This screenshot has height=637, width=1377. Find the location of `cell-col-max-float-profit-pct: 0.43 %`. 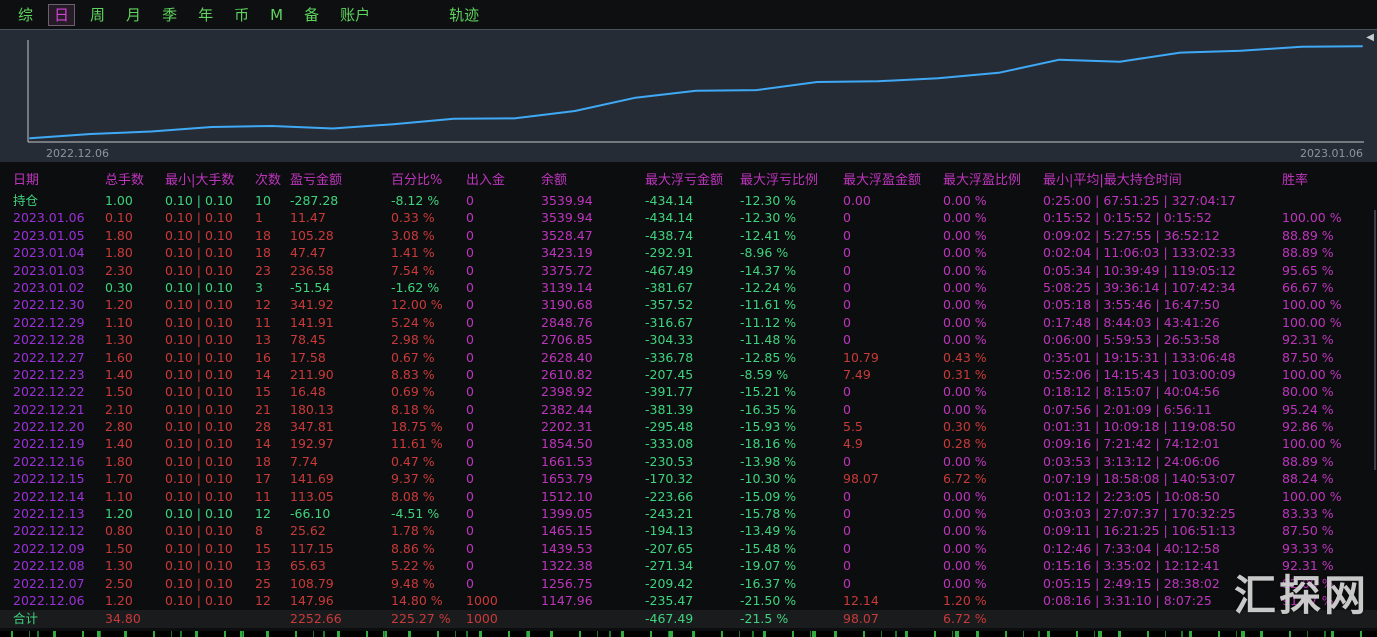

cell-col-max-float-profit-pct: 0.43 % is located at coordinates (965, 357).